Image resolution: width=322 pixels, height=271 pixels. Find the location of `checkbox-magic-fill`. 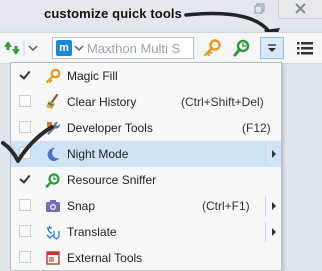

checkbox-magic-fill is located at coordinates (25, 75).